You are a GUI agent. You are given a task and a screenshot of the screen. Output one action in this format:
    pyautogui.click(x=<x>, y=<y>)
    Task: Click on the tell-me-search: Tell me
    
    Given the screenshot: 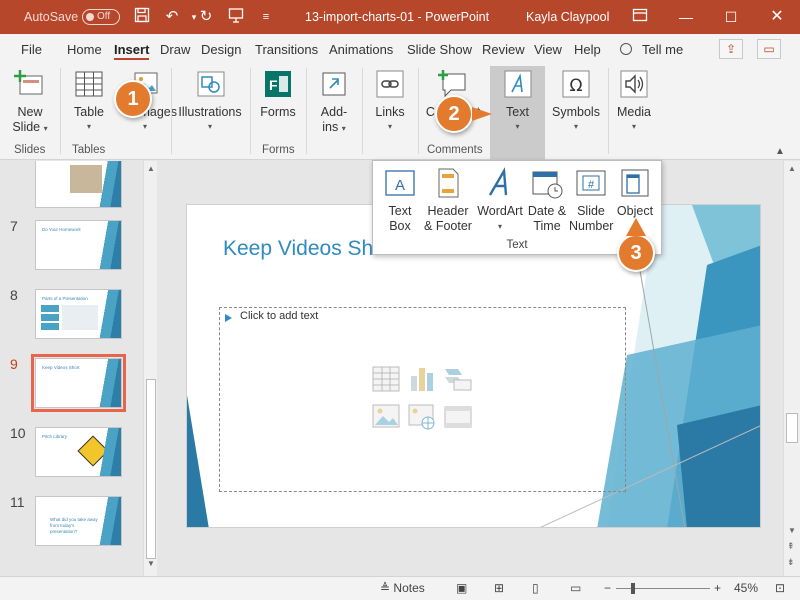 What is the action you would take?
    pyautogui.click(x=651, y=49)
    